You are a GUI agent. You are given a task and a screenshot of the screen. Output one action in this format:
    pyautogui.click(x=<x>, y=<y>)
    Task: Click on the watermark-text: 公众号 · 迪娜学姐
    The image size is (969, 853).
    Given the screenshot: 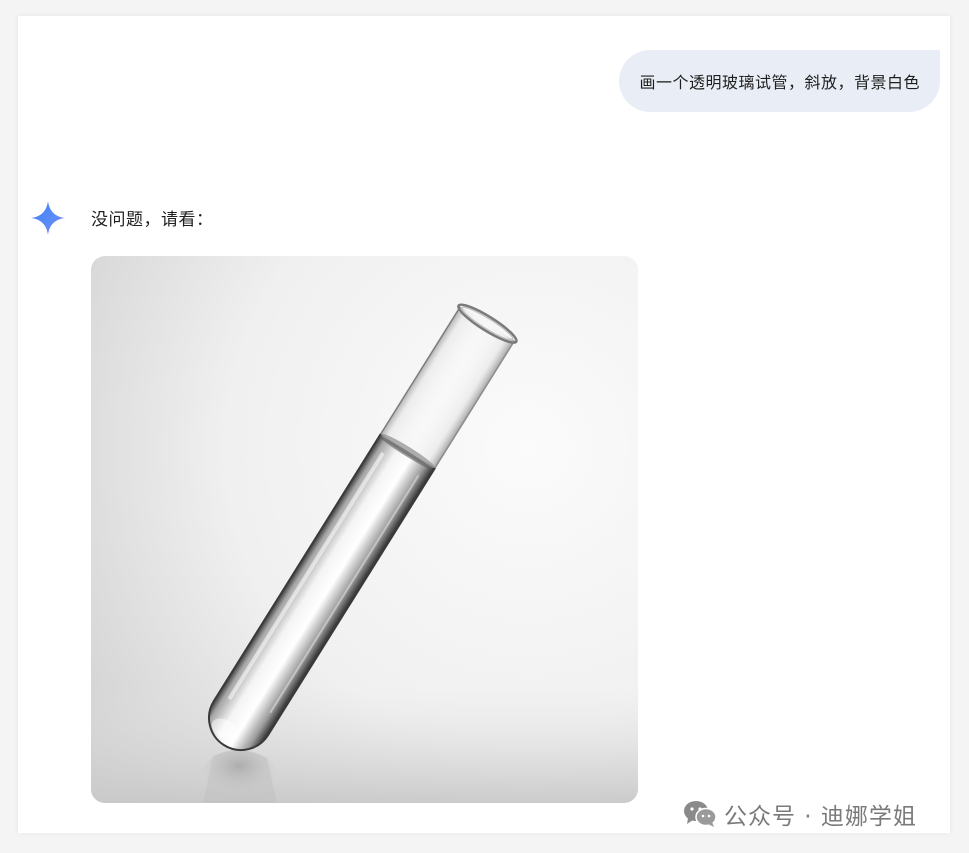 What is the action you would take?
    pyautogui.click(x=820, y=817)
    